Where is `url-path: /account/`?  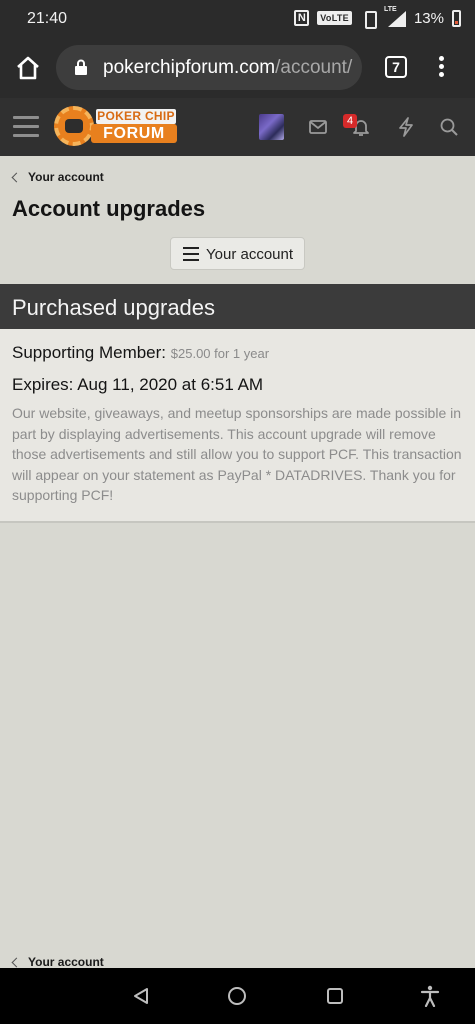 url-path: /account/ is located at coordinates (314, 67).